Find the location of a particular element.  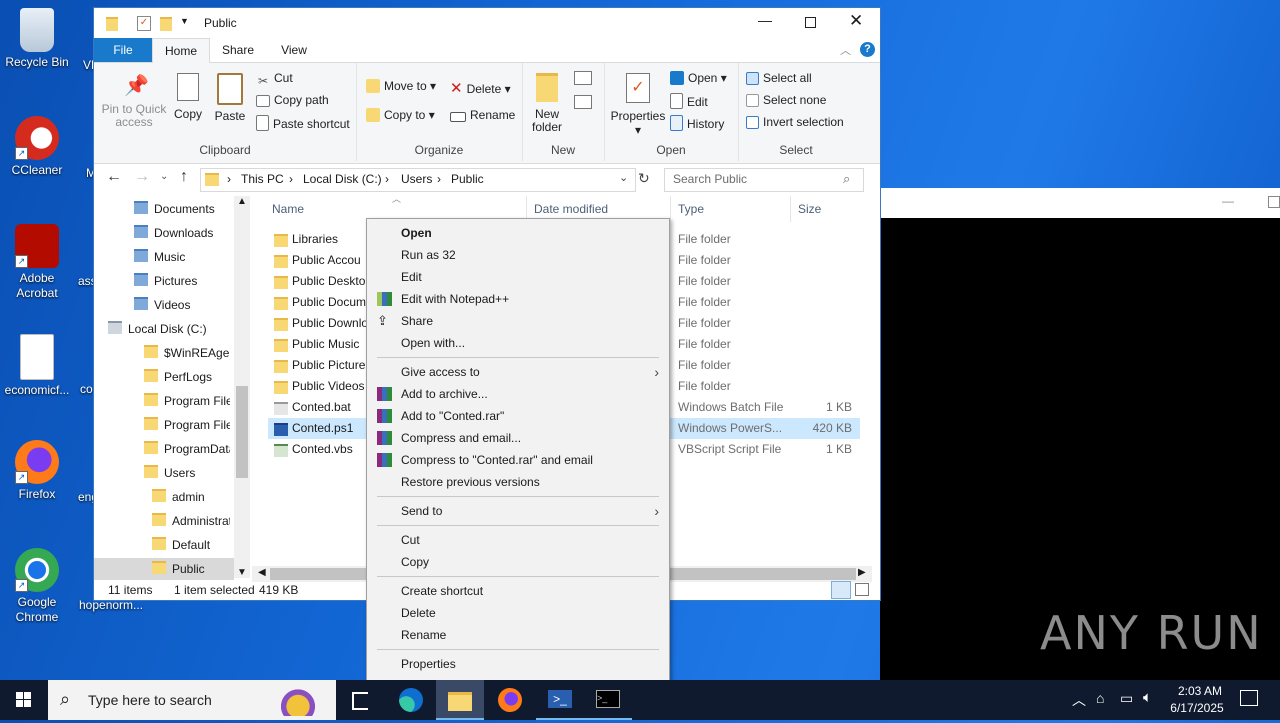

ethernet-icon: ▭ is located at coordinates (1126, 698).